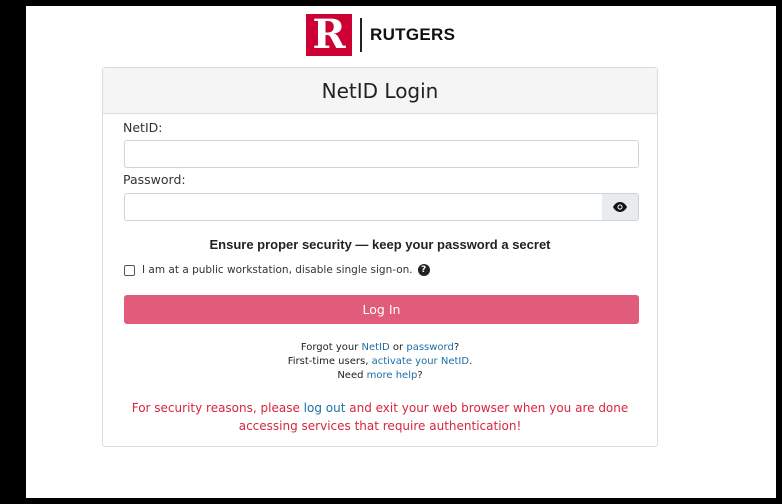 This screenshot has width=782, height=504. Describe the element at coordinates (391, 501) in the screenshot. I see `window-border-bottom` at that location.